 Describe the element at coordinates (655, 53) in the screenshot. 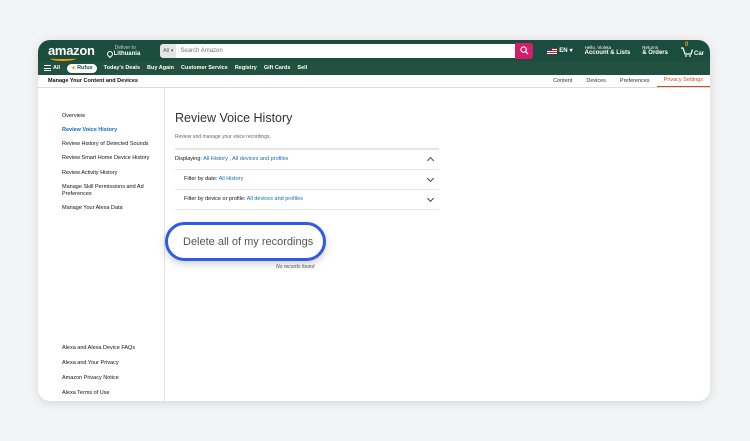

I see `orders-label: & Orders` at that location.